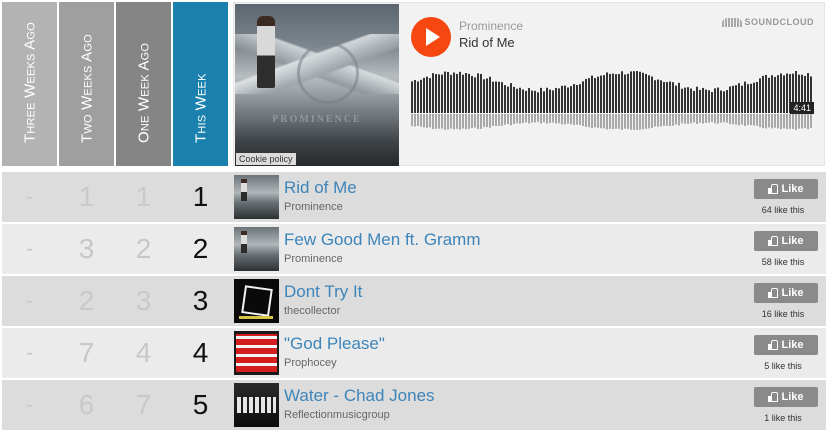 The image size is (828, 433). I want to click on position-this-week: 4, so click(200, 352).